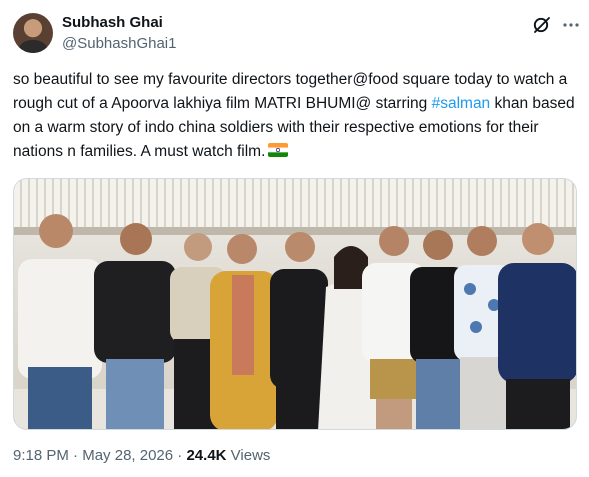 Image resolution: width=589 pixels, height=477 pixels. What do you see at coordinates (33, 33) in the screenshot?
I see `avatar` at bounding box center [33, 33].